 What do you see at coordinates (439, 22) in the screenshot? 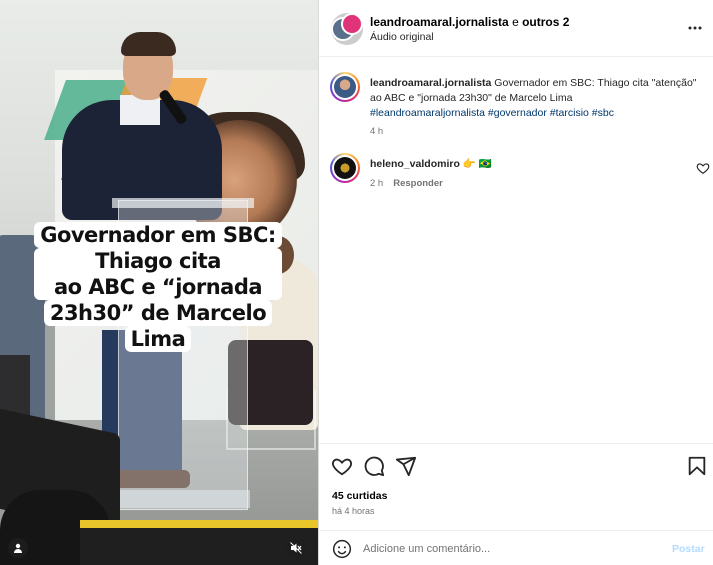
I see `author-username: leandroamaral.jornalista` at bounding box center [439, 22].